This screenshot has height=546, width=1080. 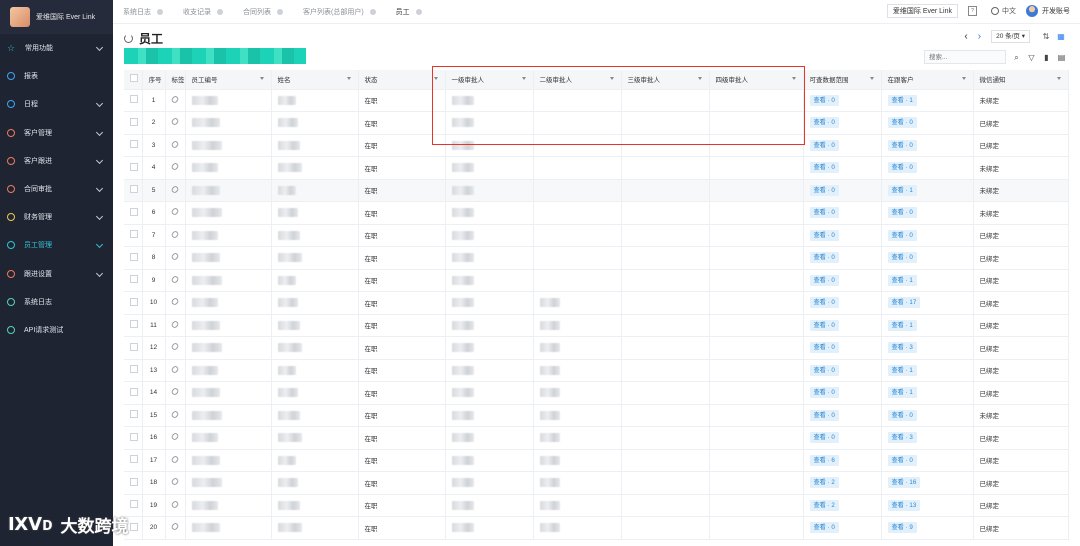 I want to click on brand: 爱维国际 Ever Link, so click(x=56, y=17).